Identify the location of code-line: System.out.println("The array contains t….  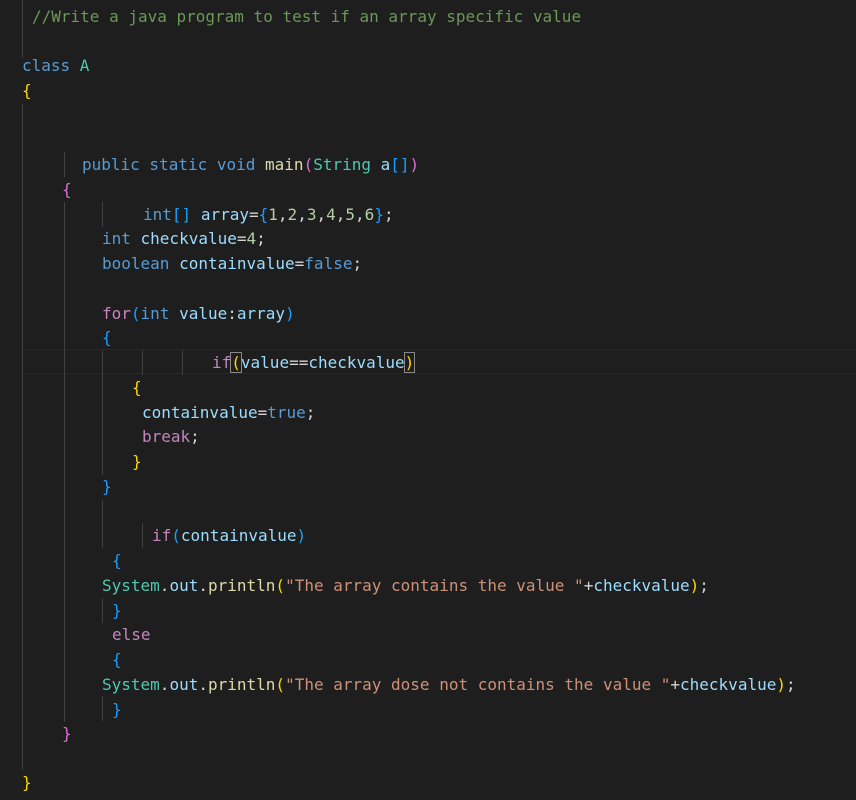
(405, 585).